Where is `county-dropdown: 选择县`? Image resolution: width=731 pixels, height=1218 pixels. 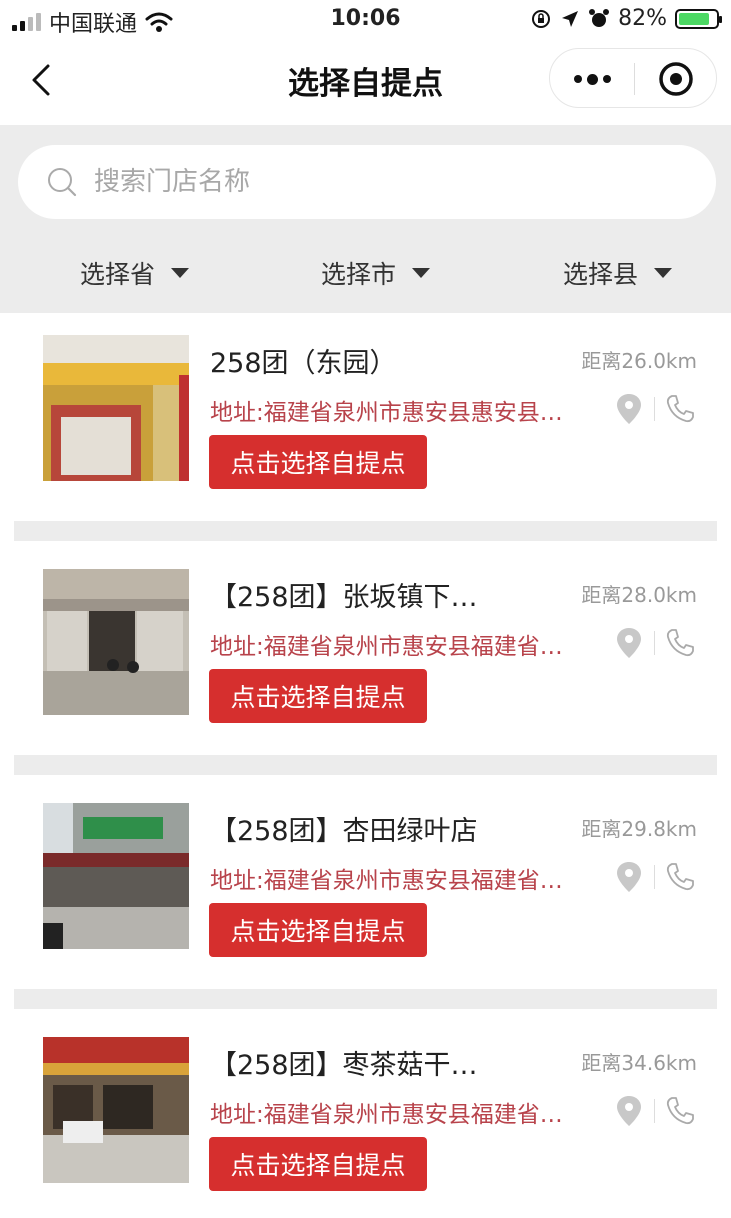 county-dropdown: 选择县 is located at coordinates (618, 273).